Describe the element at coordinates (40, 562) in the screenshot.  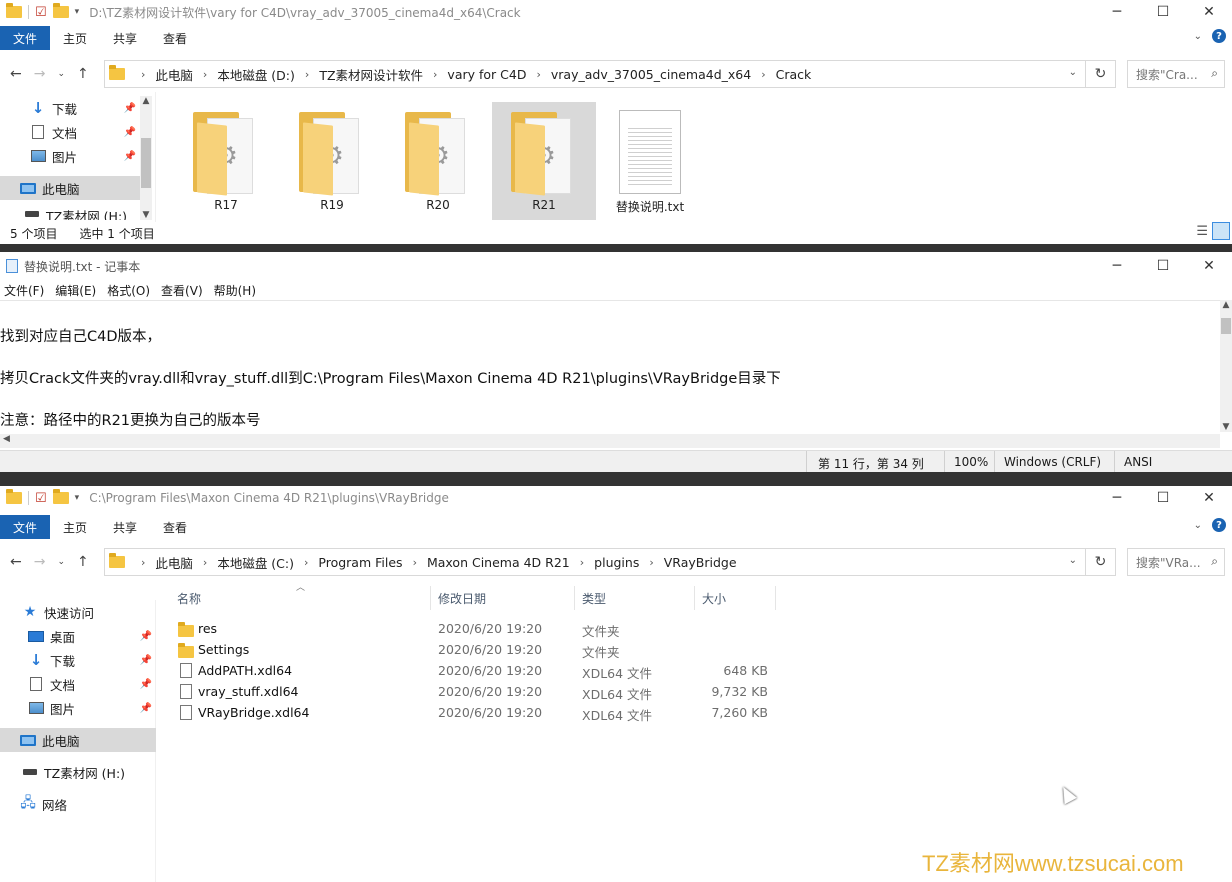
I see `forward-arrow-icon: →` at that location.